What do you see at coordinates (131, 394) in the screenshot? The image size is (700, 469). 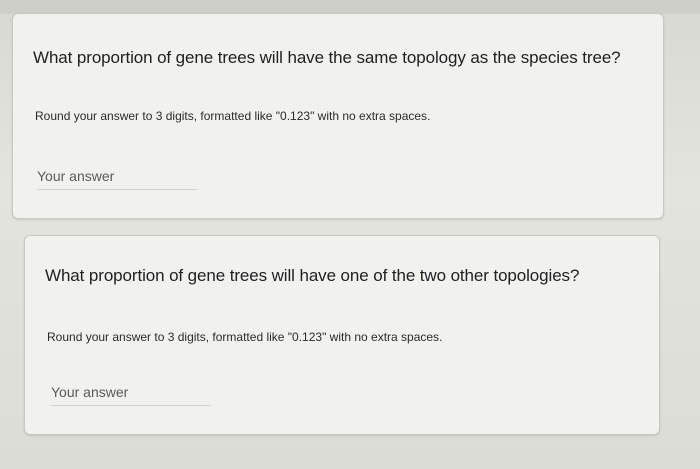 I see `answer-input-2: Your answer` at bounding box center [131, 394].